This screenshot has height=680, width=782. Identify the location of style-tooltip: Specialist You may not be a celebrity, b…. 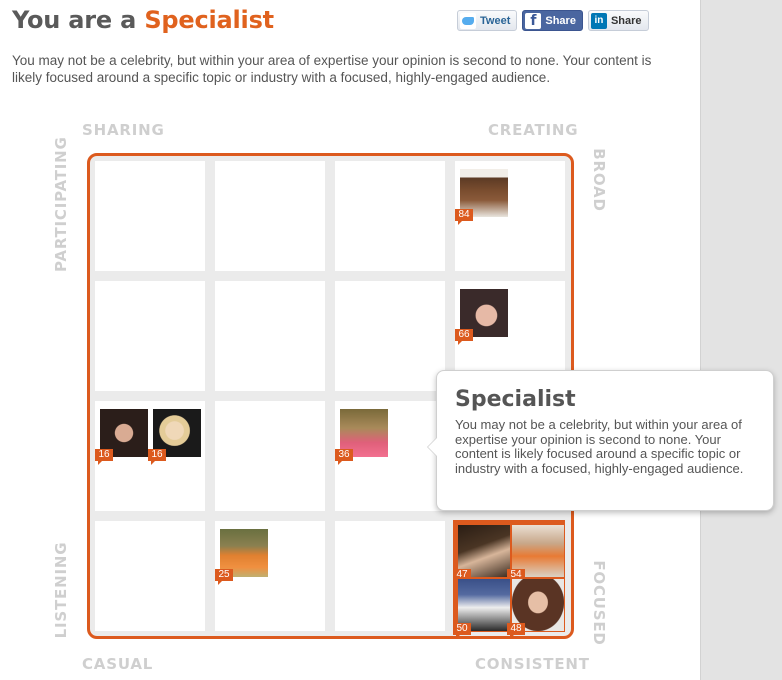
(600, 440).